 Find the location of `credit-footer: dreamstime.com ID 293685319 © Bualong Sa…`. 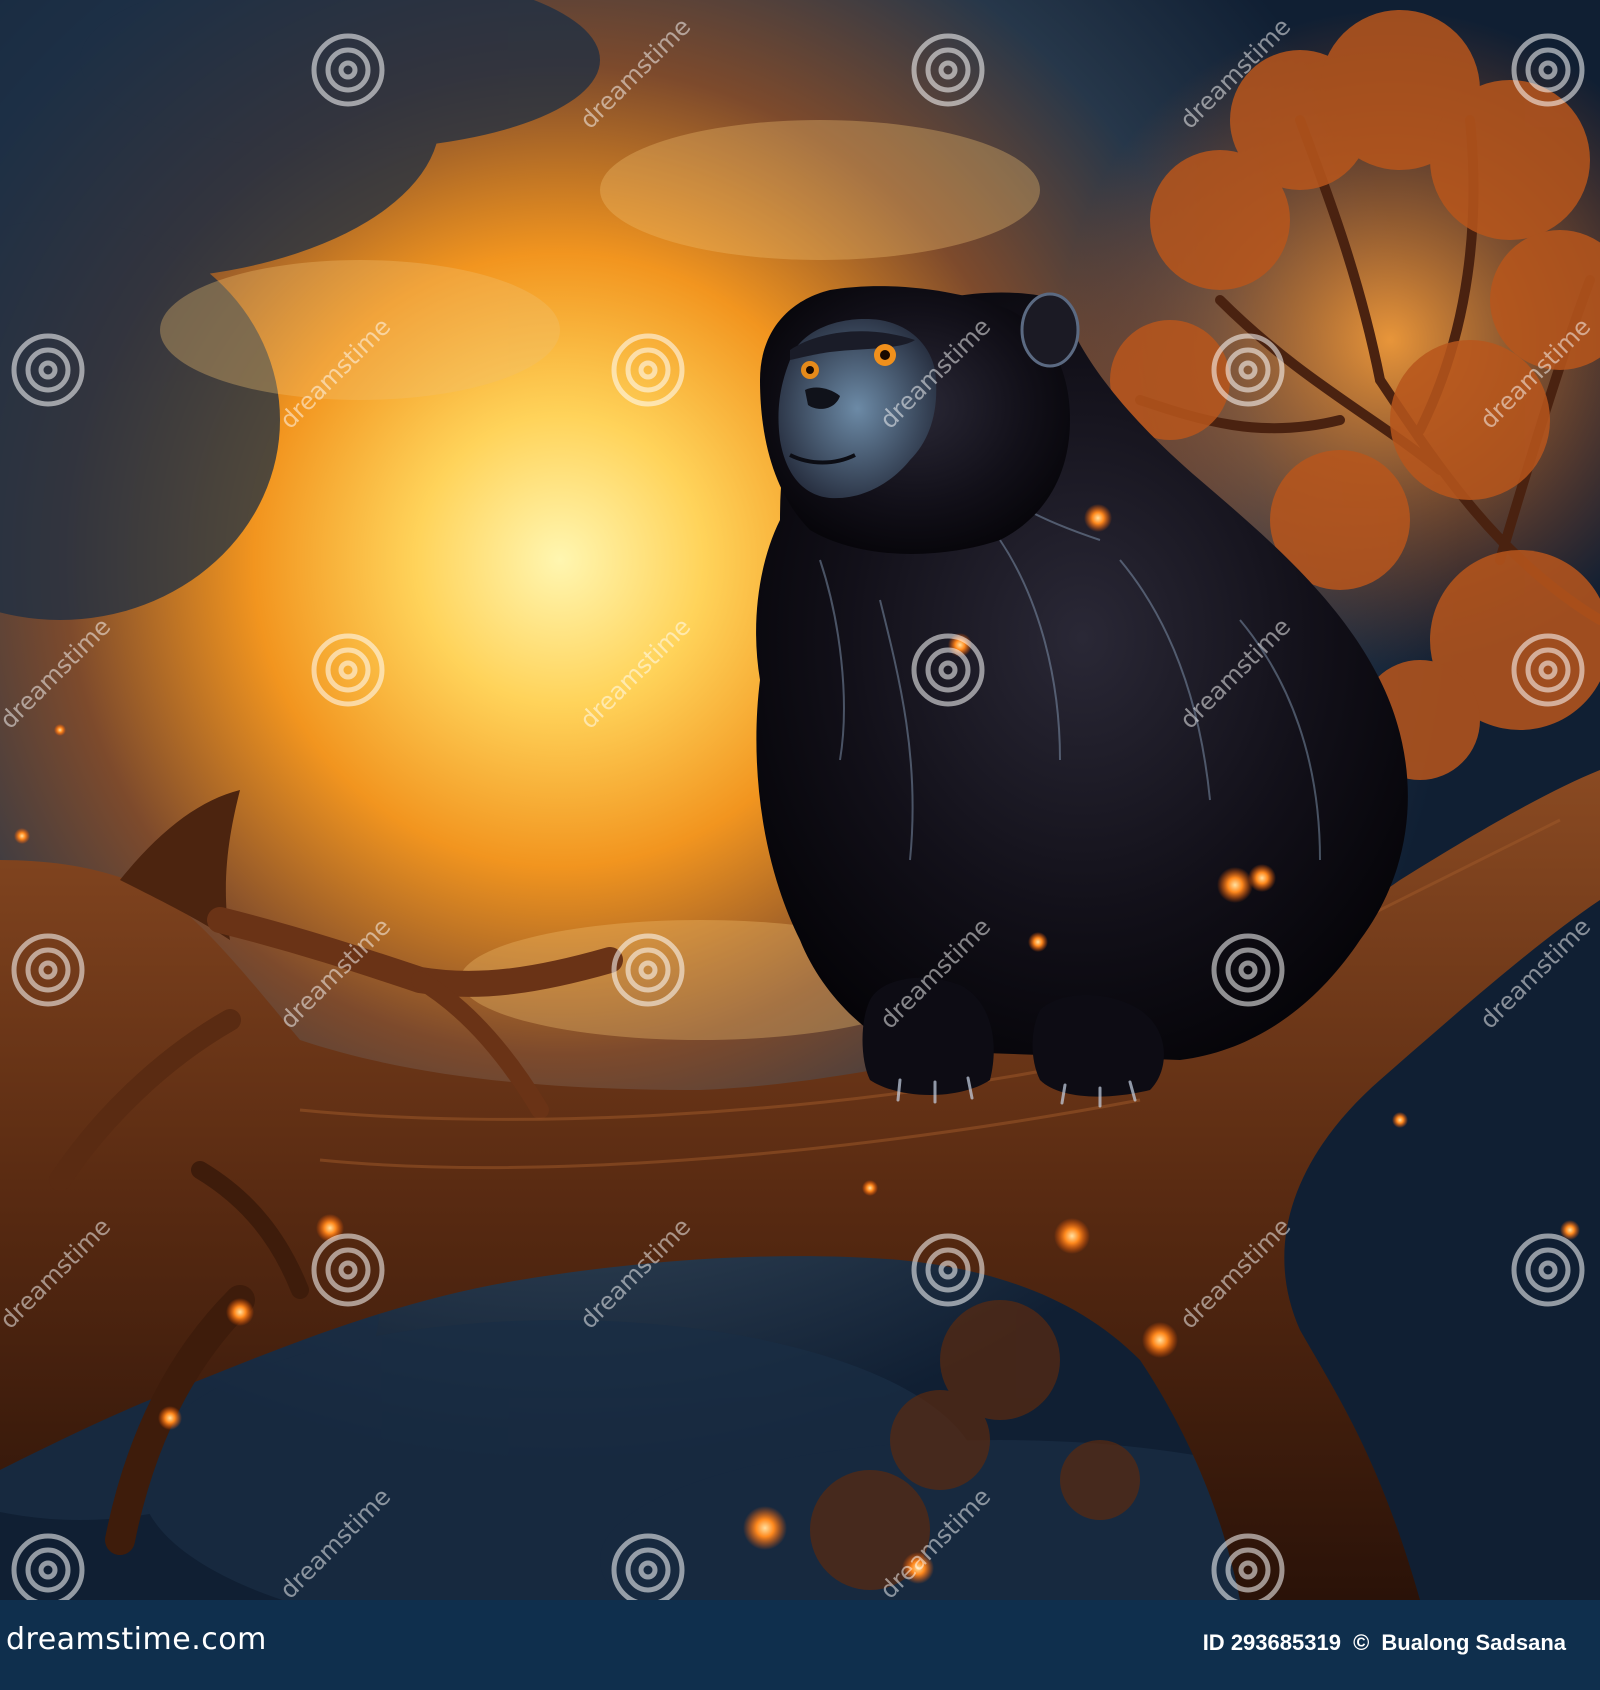

credit-footer: dreamstime.com ID 293685319 © Bualong Sa… is located at coordinates (800, 1645).